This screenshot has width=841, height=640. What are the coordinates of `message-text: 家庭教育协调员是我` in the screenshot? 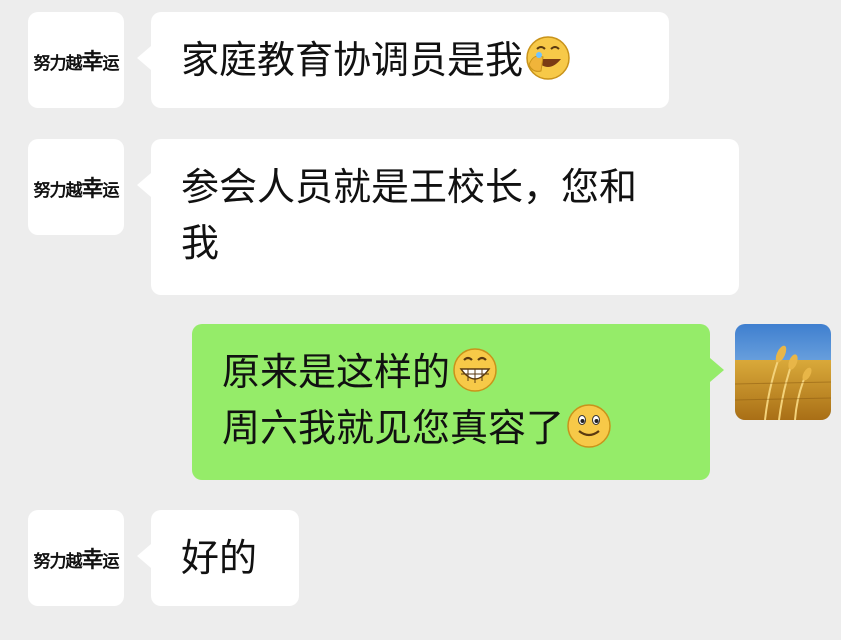 It's located at (410, 60).